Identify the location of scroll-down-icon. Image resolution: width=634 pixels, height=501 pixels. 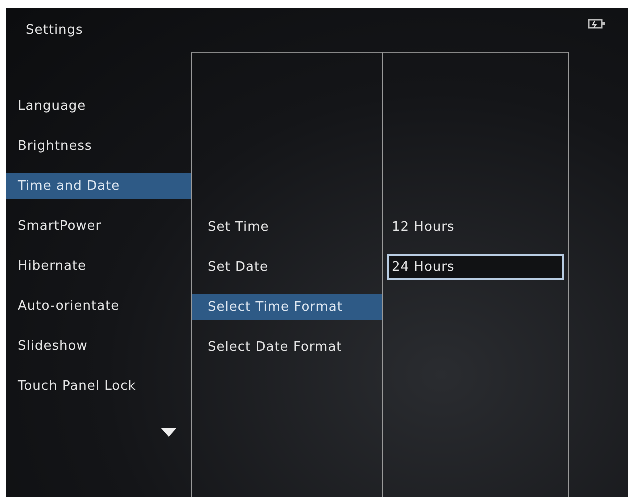
(169, 432).